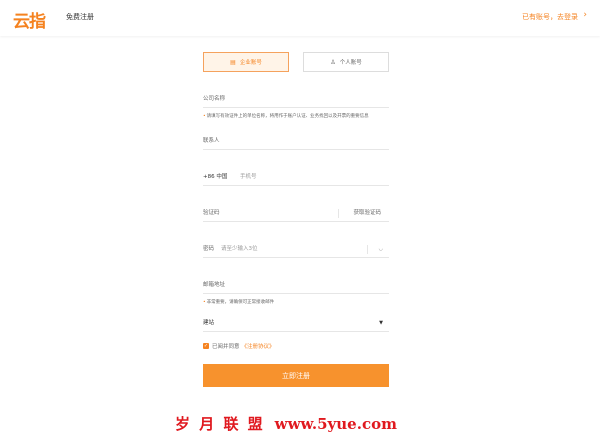  Describe the element at coordinates (367, 212) in the screenshot. I see `get-code-button: 获取验证码` at that location.